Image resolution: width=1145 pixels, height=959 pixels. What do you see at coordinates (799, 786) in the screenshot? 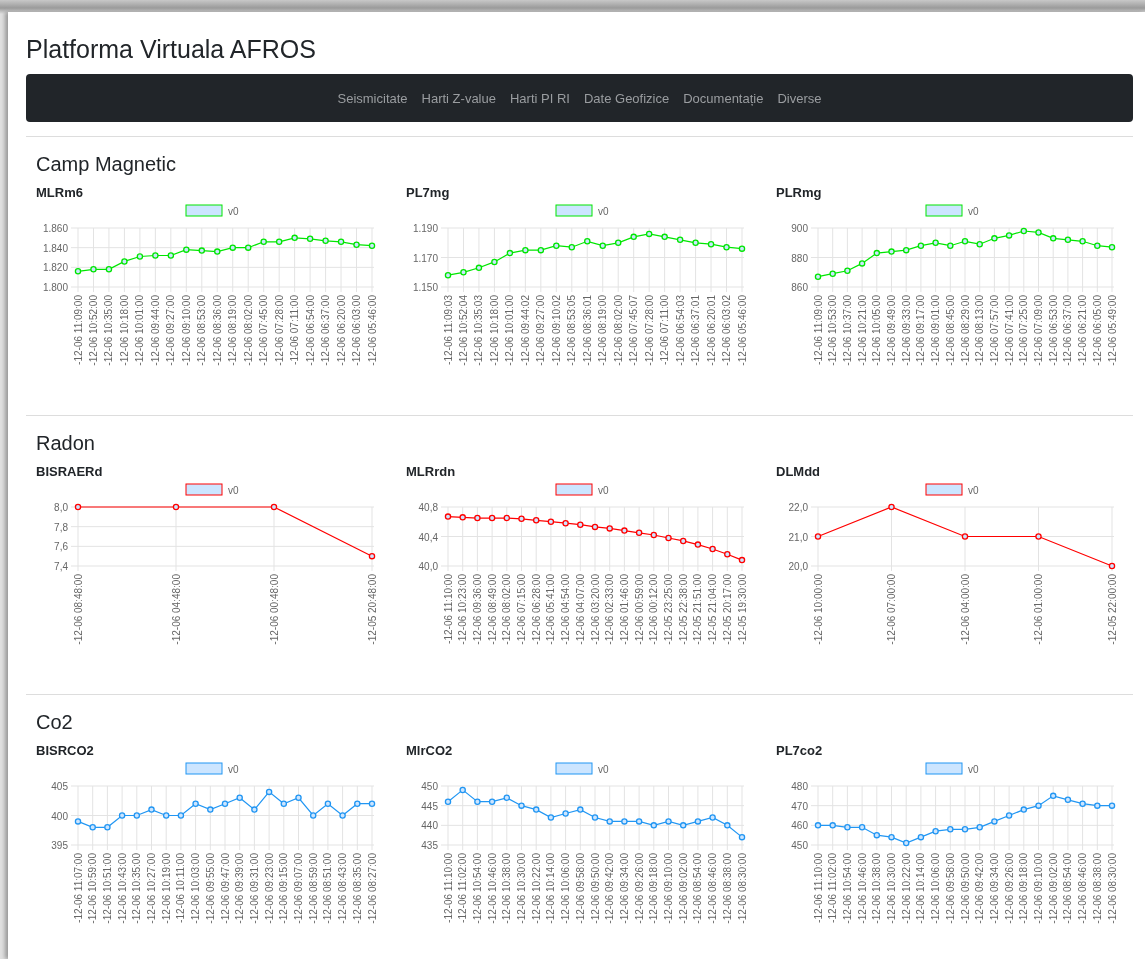
I see `y-tick-label: 480` at bounding box center [799, 786].